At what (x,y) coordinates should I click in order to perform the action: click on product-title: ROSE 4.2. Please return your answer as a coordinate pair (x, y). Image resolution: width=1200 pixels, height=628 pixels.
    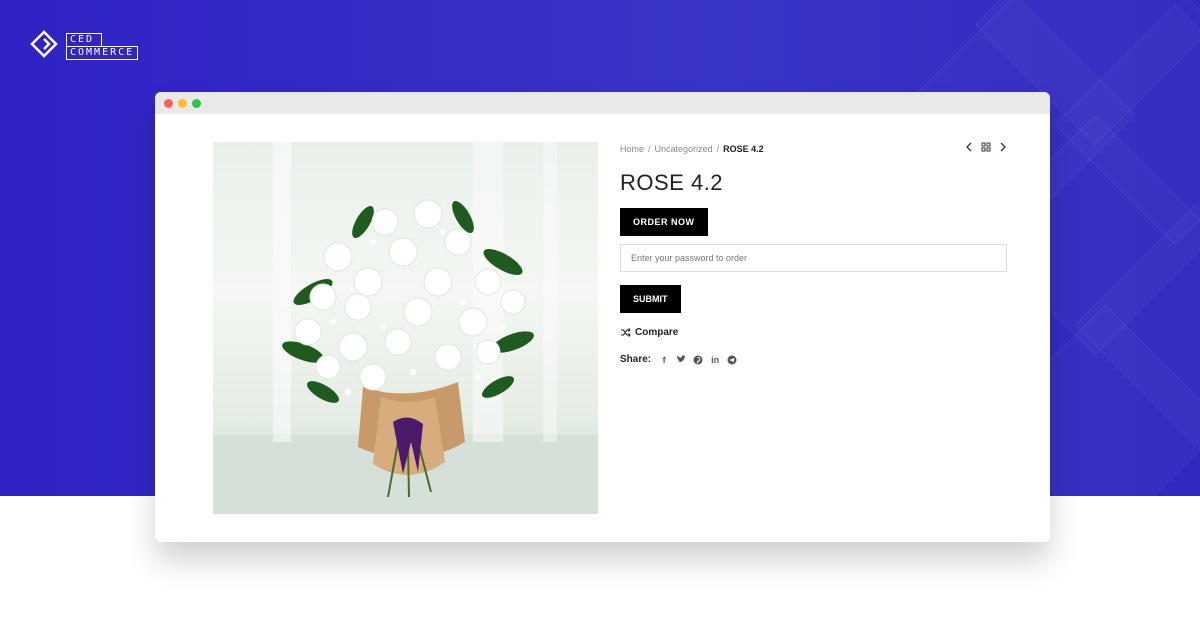
    Looking at the image, I should click on (672, 182).